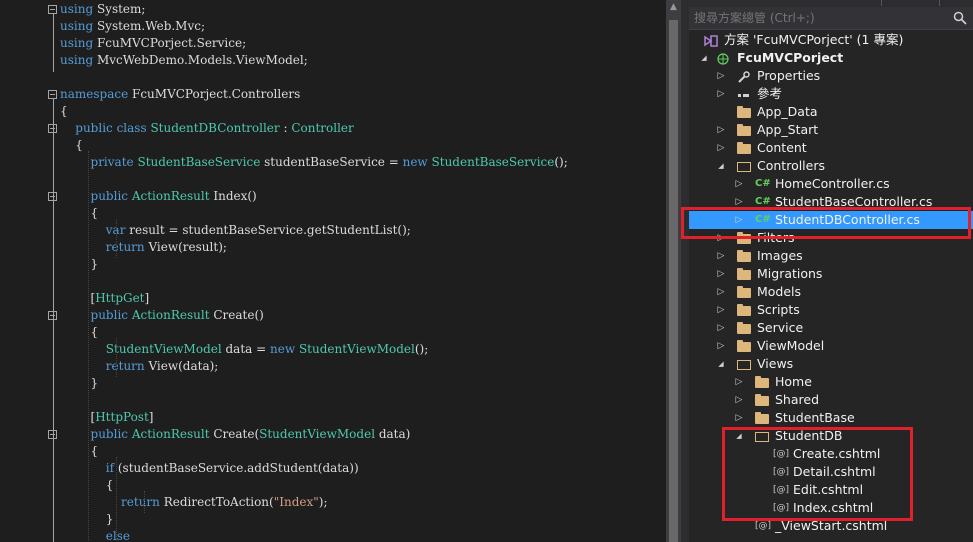 This screenshot has height=542, width=973. What do you see at coordinates (673, 7) in the screenshot?
I see `scroll-up-arrow-icon: ▲` at bounding box center [673, 7].